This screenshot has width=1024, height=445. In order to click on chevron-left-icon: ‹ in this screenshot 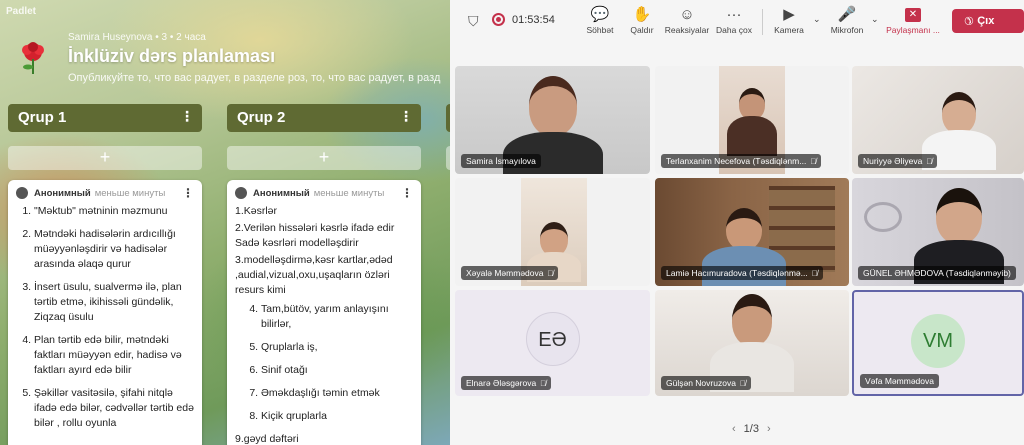, I will do `click(734, 429)`.